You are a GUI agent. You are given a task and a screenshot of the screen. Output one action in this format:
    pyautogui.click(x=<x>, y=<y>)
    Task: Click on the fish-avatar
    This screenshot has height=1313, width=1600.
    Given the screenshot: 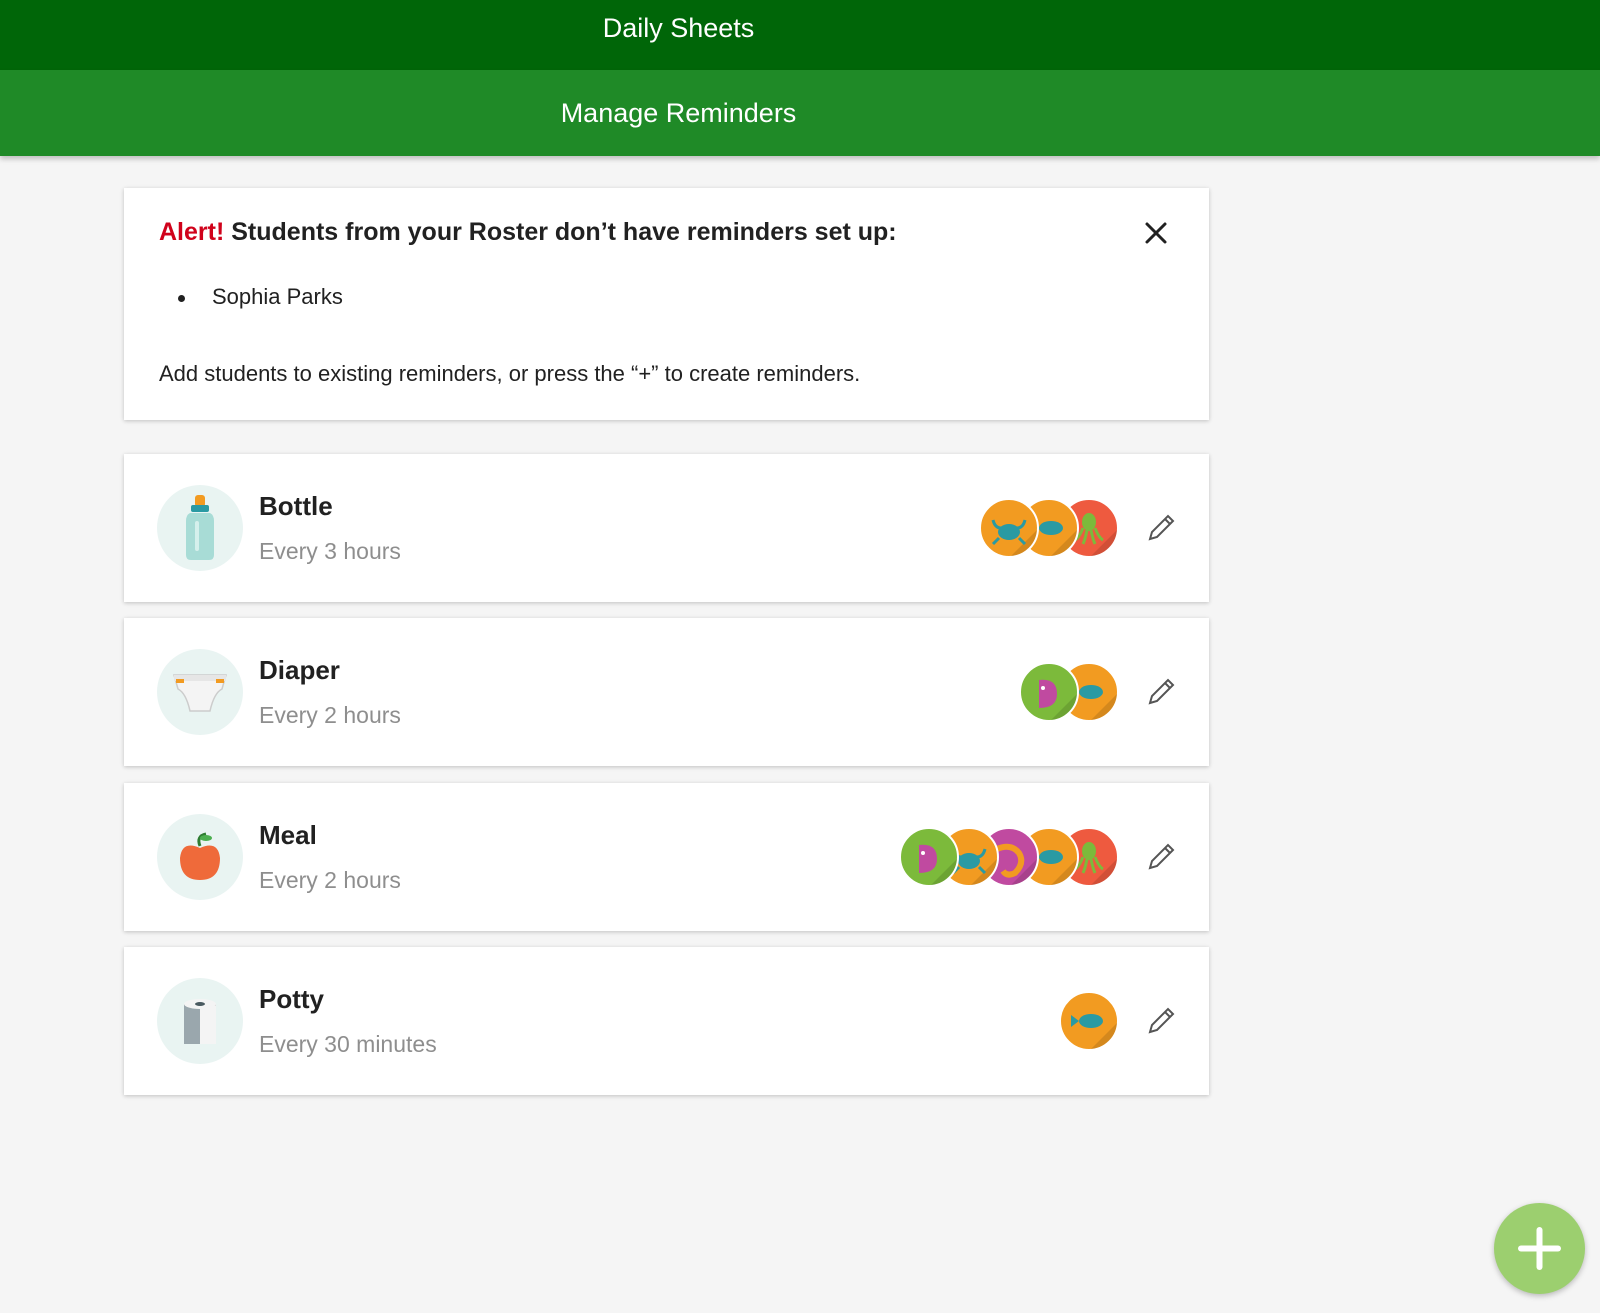 What is the action you would take?
    pyautogui.click(x=1089, y=1021)
    